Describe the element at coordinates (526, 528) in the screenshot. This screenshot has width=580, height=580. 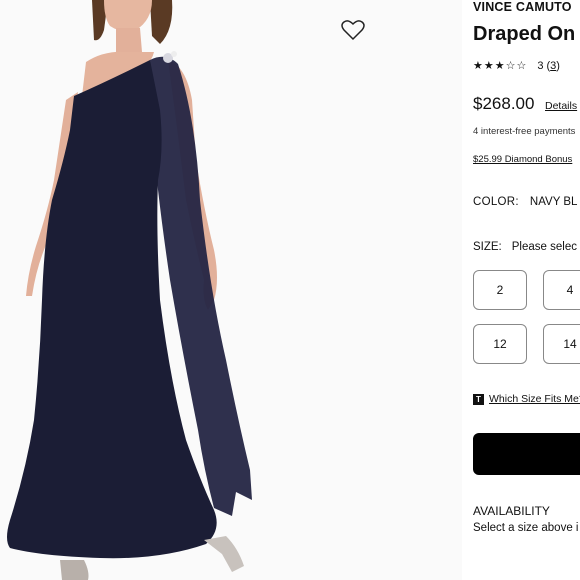
I see `availability-text: Select a size above i` at that location.